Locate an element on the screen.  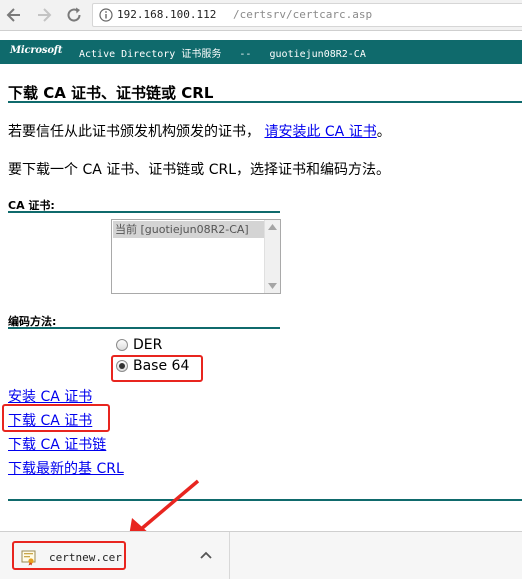
forward-arrow-icon is located at coordinates (44, 15).